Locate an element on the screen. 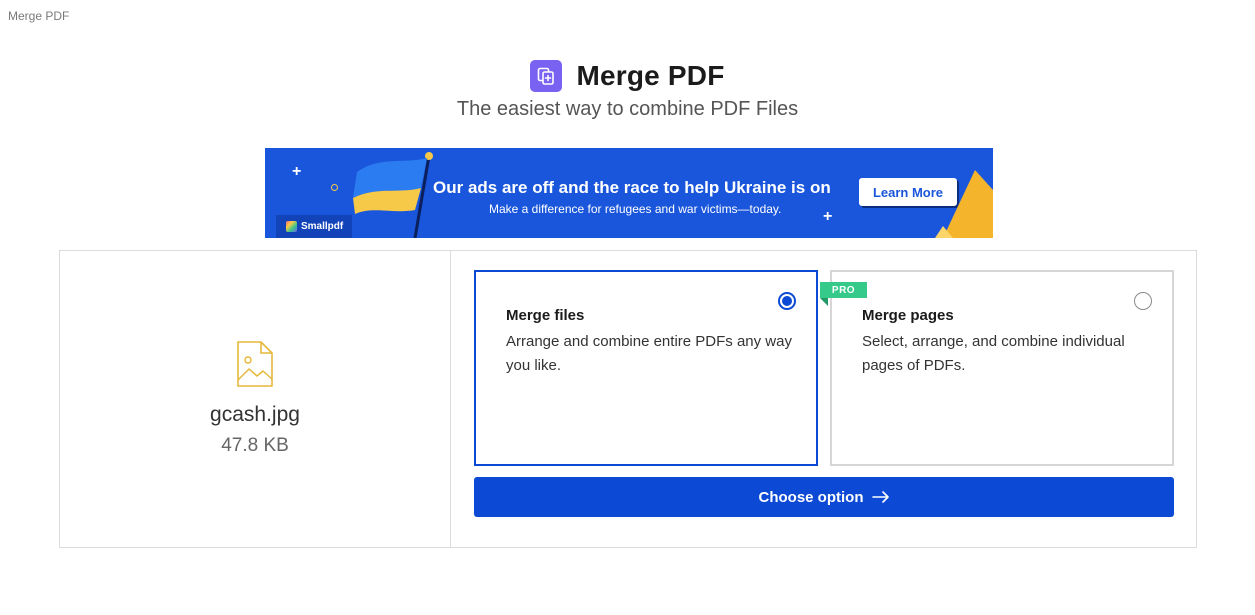 The height and width of the screenshot is (615, 1255). header: Merge PDF is located at coordinates (627, 76).